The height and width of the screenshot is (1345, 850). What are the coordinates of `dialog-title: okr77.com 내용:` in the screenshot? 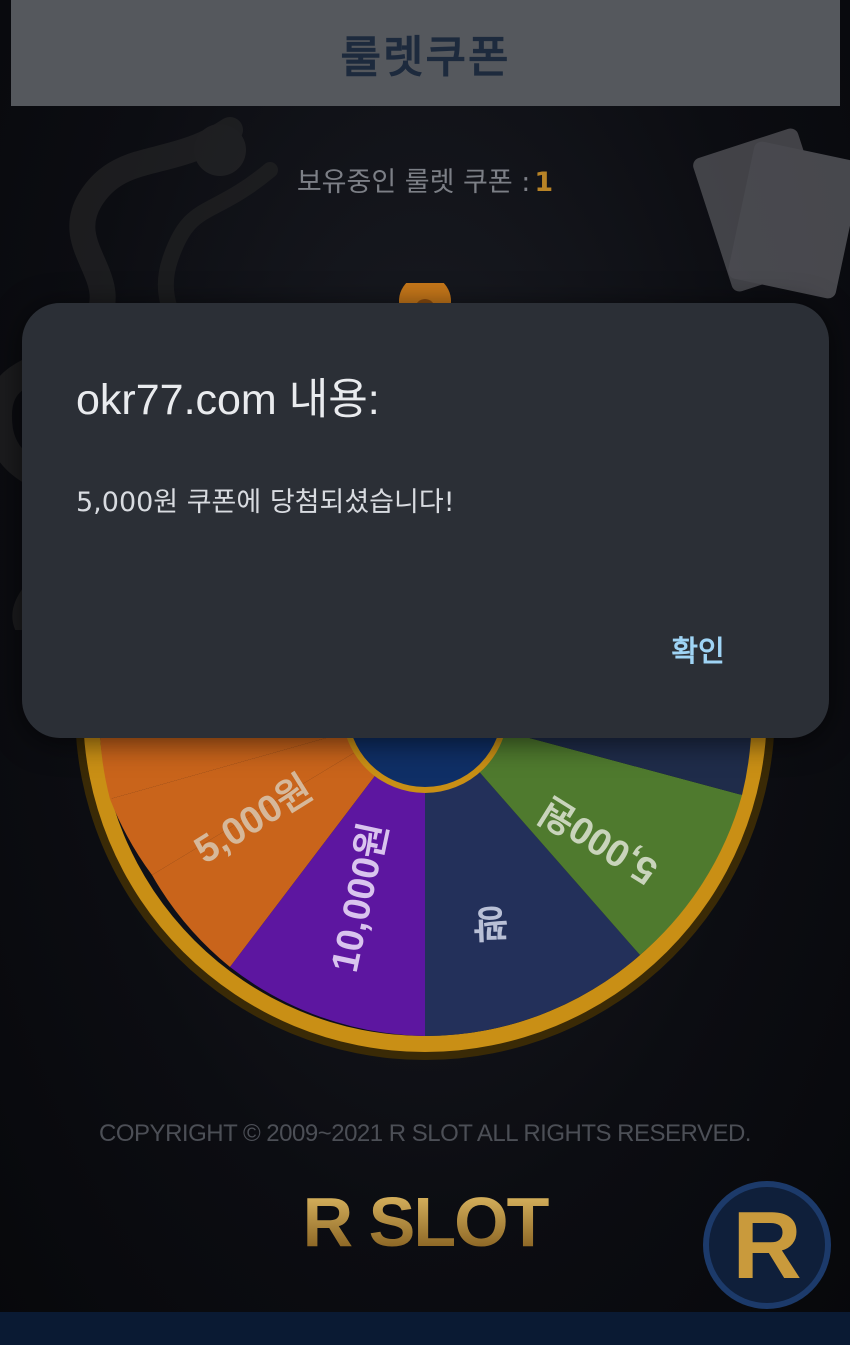 It's located at (228, 400).